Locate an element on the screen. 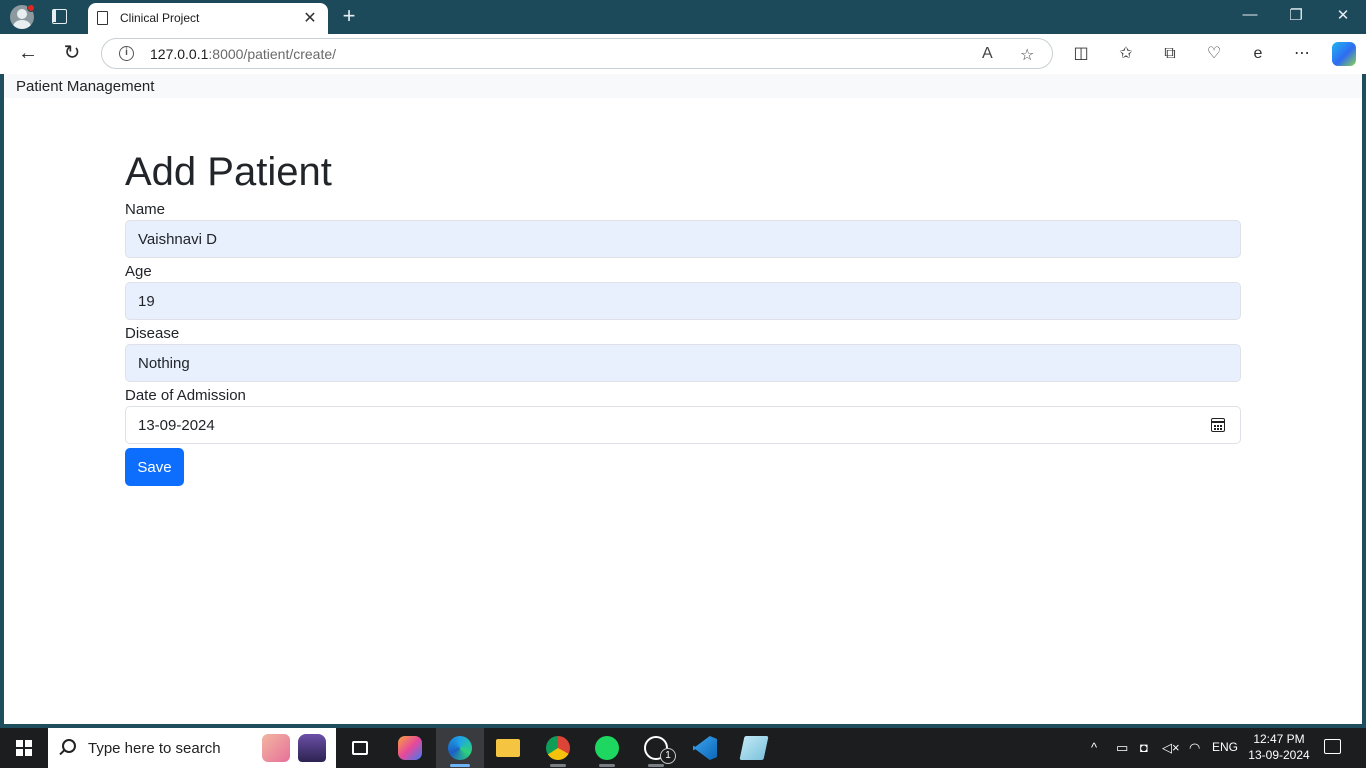 The image size is (1366, 768). url-text: 127.0.0.1:8000/patient/create/ is located at coordinates (243, 54).